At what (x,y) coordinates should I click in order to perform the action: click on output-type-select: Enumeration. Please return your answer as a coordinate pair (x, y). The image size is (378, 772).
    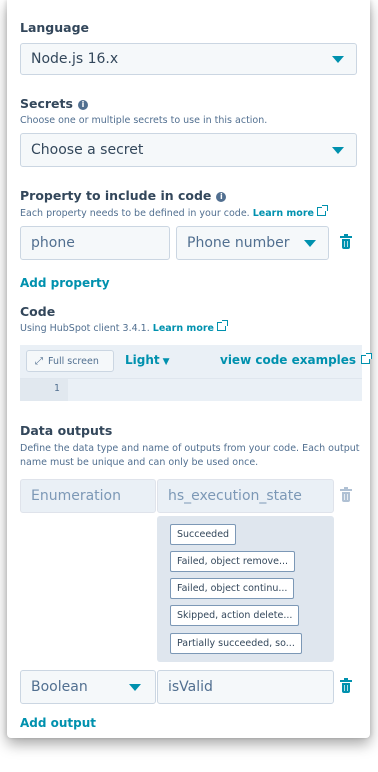
    Looking at the image, I should click on (88, 496).